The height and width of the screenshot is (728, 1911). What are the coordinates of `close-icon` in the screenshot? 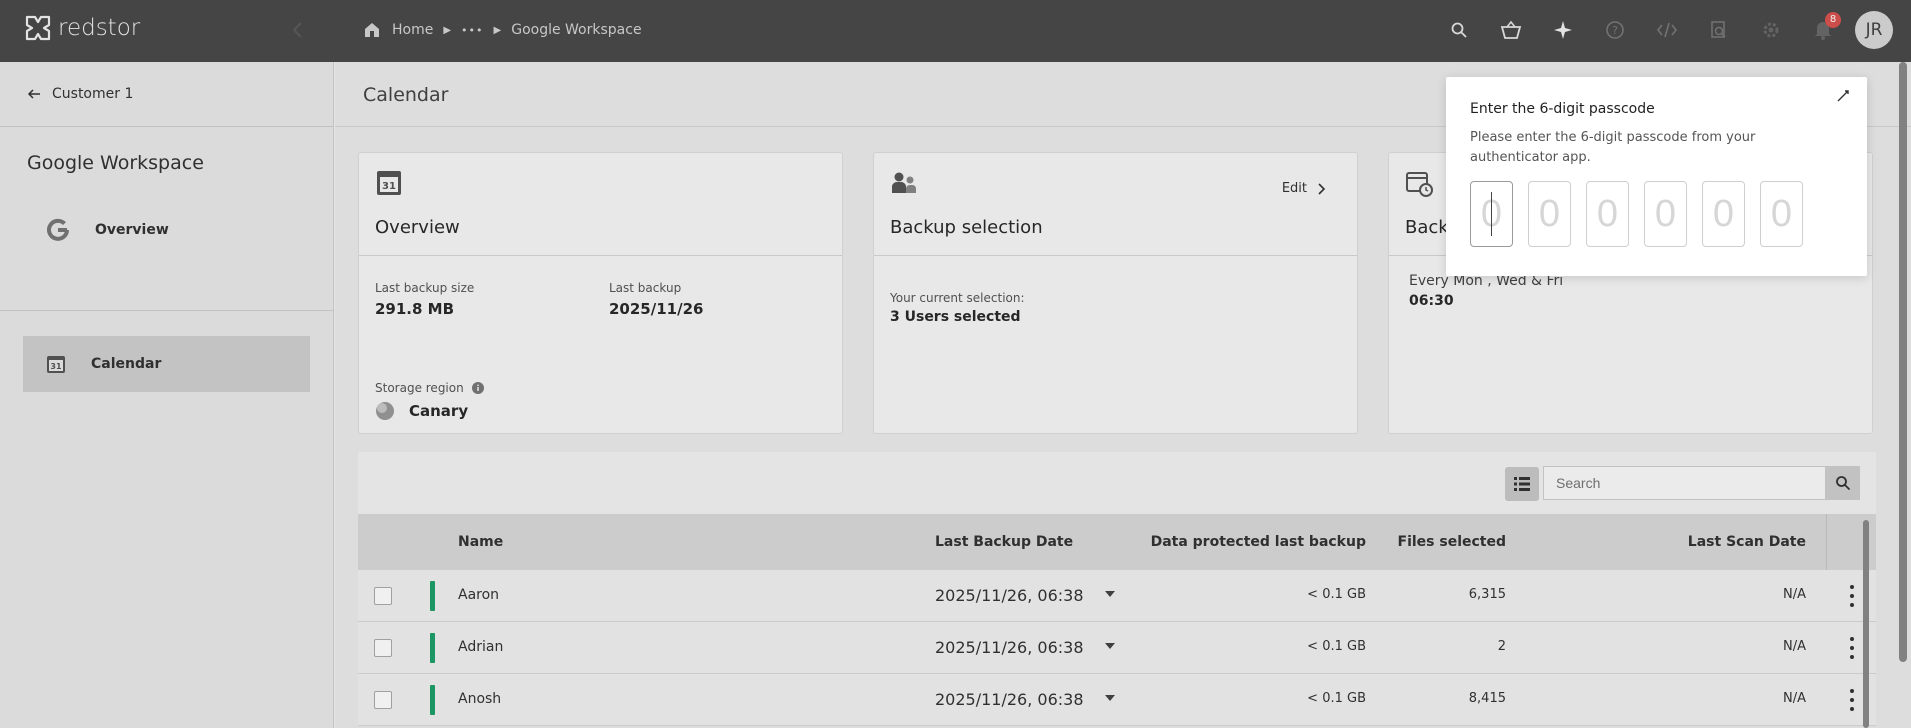 It's located at (1843, 96).